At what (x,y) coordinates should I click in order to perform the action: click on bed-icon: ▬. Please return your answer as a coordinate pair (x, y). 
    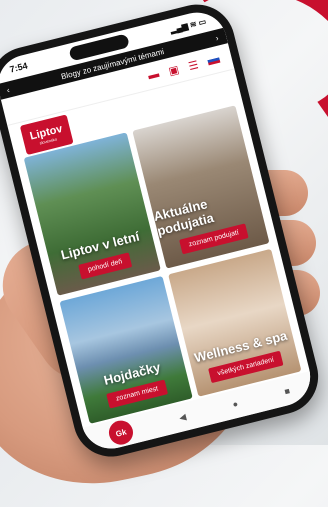
    Looking at the image, I should click on (154, 75).